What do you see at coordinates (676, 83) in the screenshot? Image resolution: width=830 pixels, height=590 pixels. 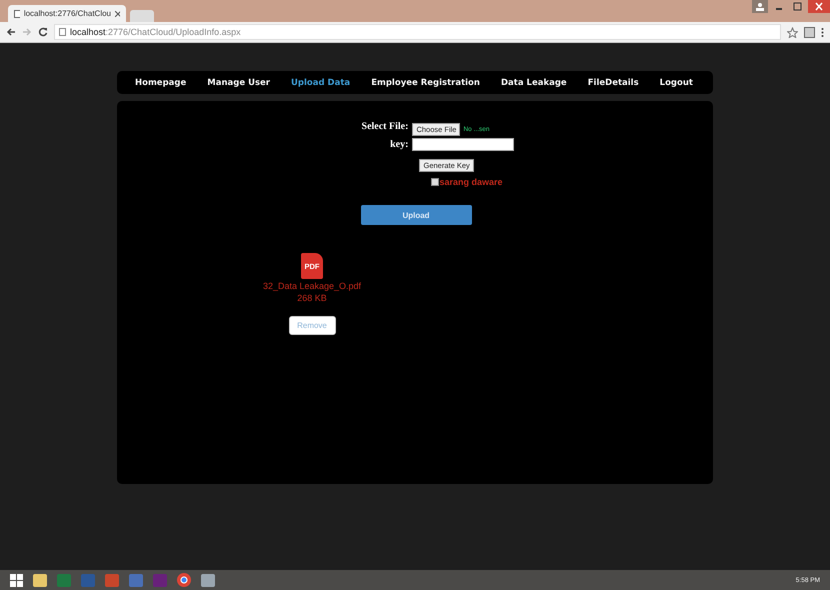 I see `nav-link: Logout` at bounding box center [676, 83].